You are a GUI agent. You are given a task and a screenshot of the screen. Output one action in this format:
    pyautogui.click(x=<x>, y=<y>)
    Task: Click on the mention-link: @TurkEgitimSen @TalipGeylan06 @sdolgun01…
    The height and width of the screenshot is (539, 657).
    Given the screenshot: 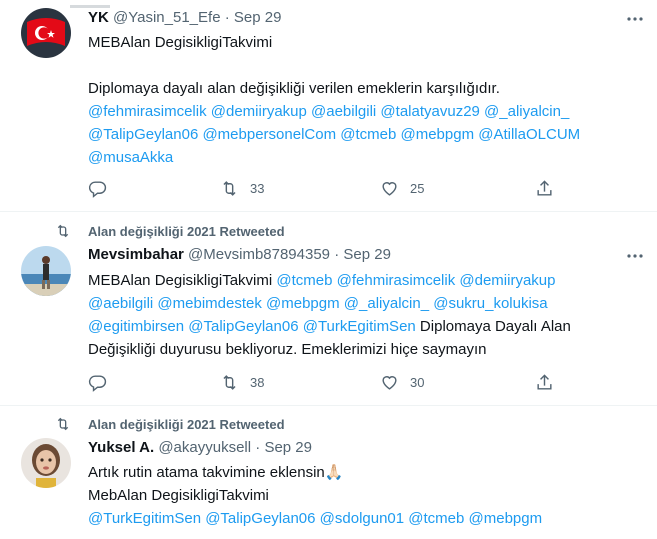 What is the action you would take?
    pyautogui.click(x=315, y=518)
    